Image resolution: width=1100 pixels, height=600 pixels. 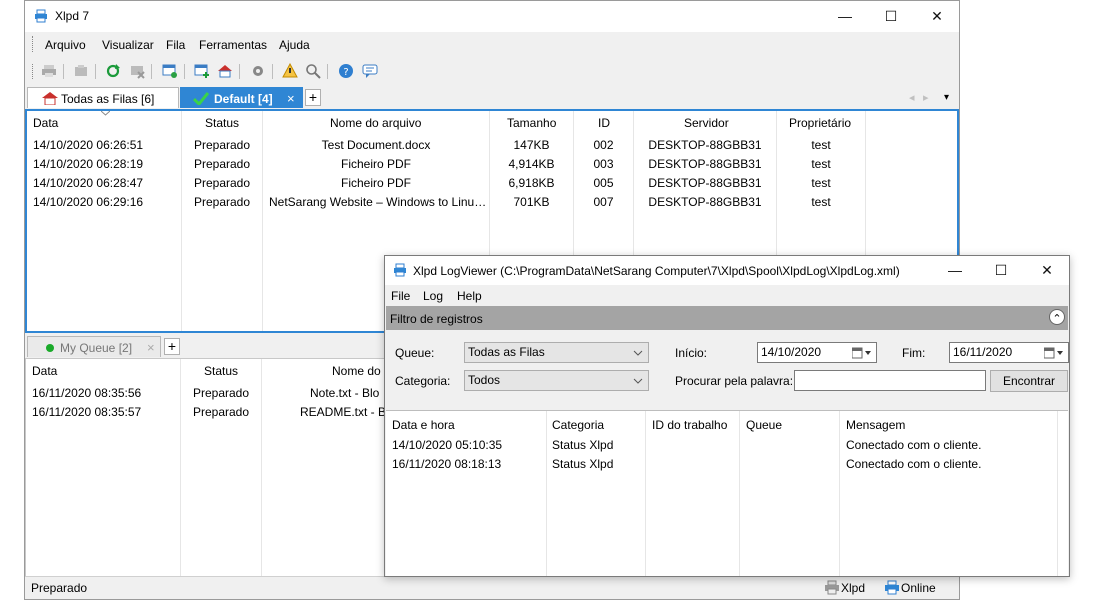 What do you see at coordinates (926, 97) in the screenshot?
I see `tab-next-icon: ▸` at bounding box center [926, 97].